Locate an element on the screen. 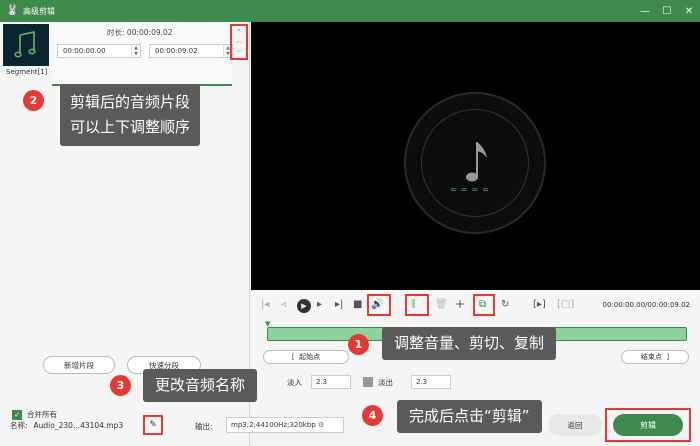 The width and height of the screenshot is (700, 446). back-button: 返回 is located at coordinates (575, 425).